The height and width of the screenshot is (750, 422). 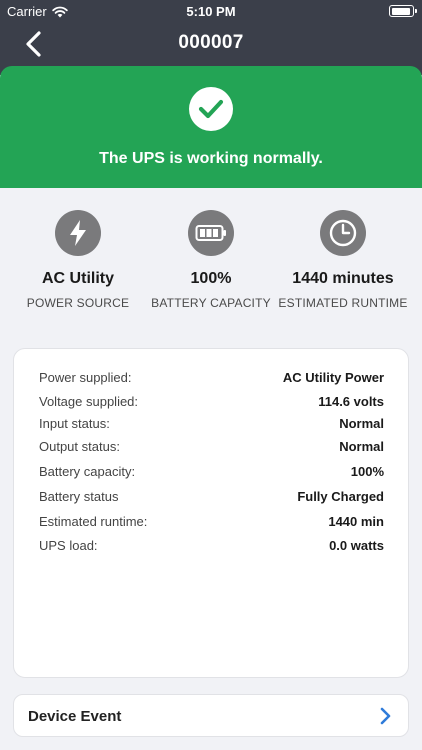 What do you see at coordinates (333, 377) in the screenshot?
I see `detail-value: AC Utility Power` at bounding box center [333, 377].